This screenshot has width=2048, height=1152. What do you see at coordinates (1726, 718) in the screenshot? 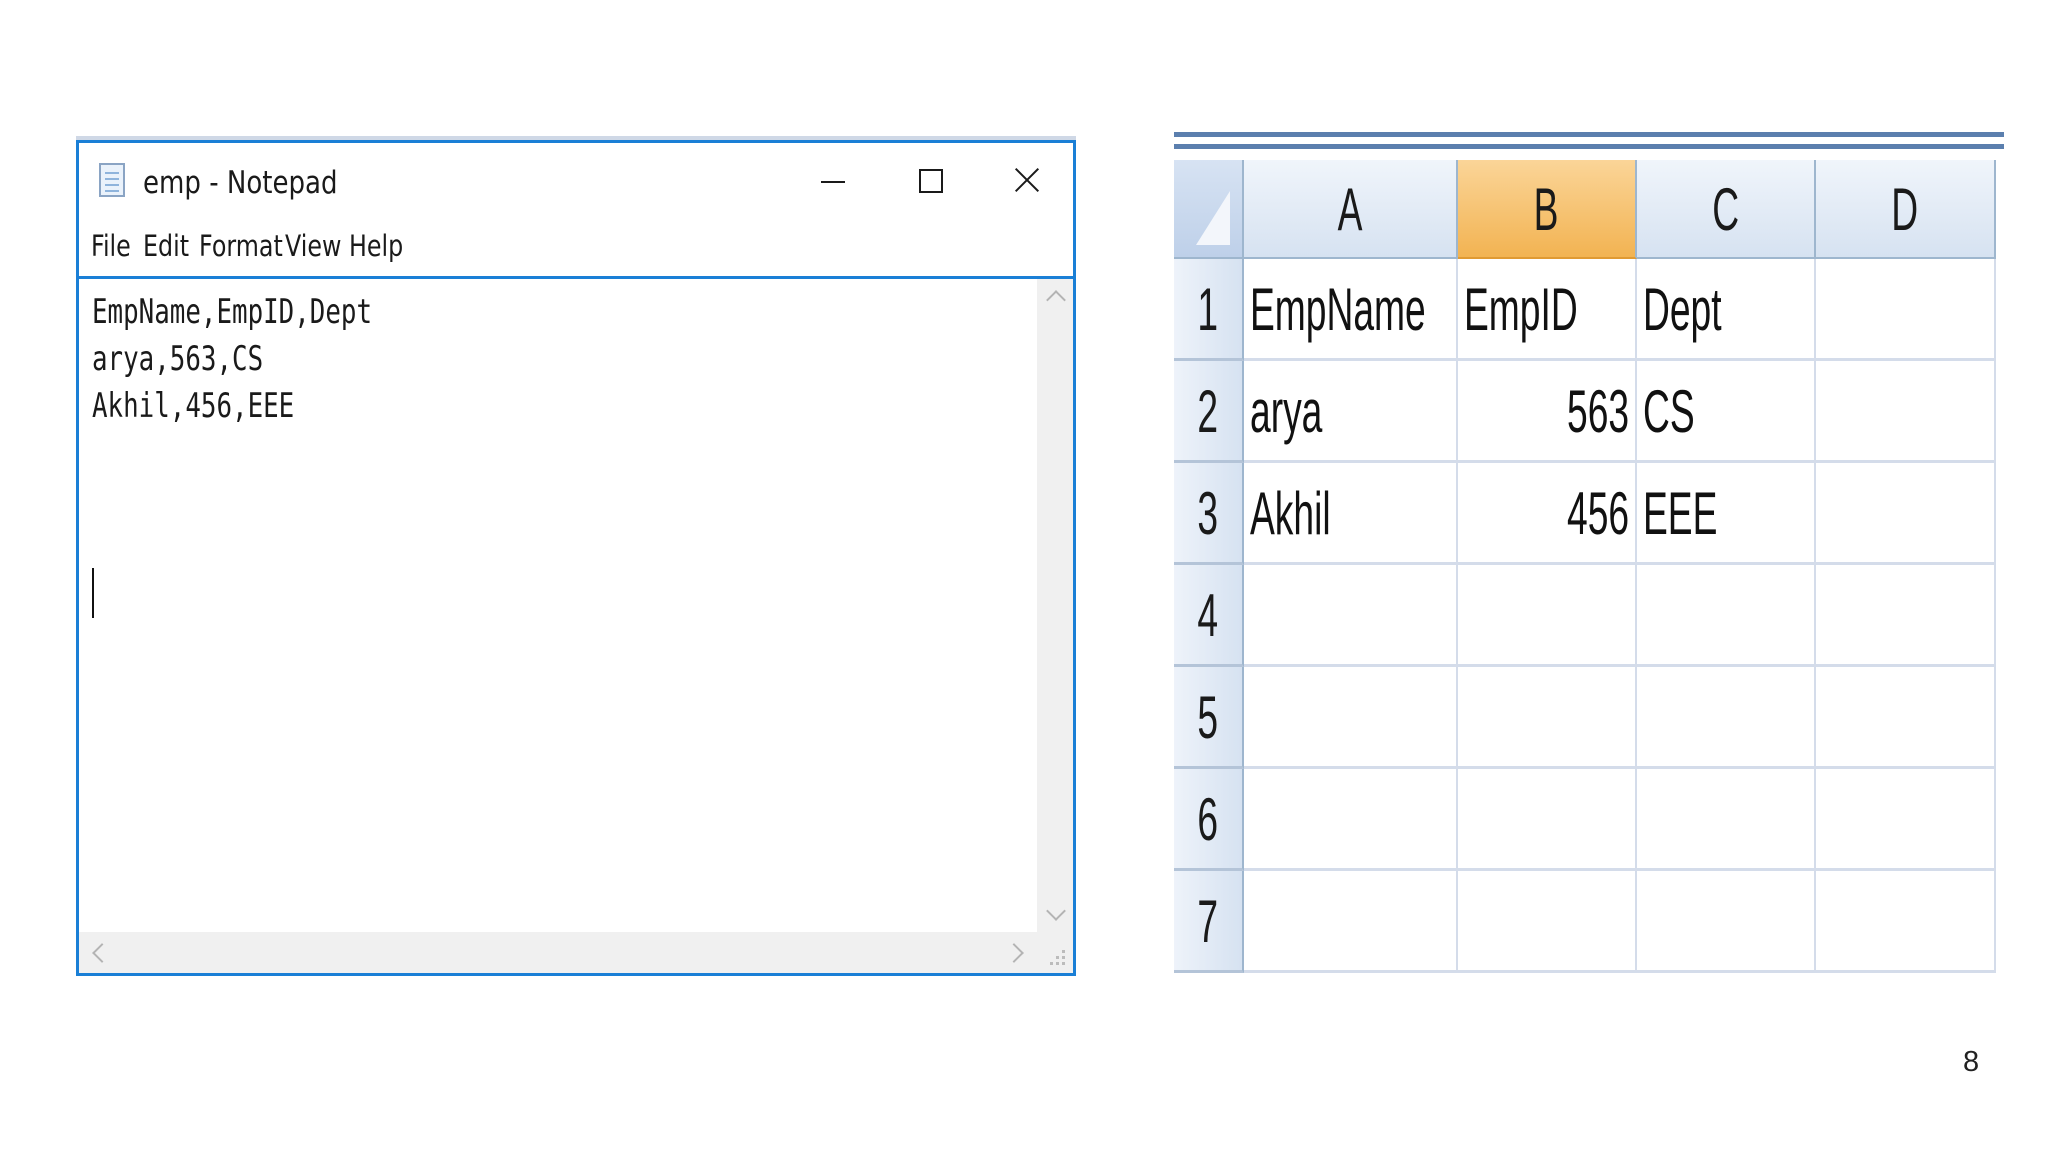
I see `cell-c5` at bounding box center [1726, 718].